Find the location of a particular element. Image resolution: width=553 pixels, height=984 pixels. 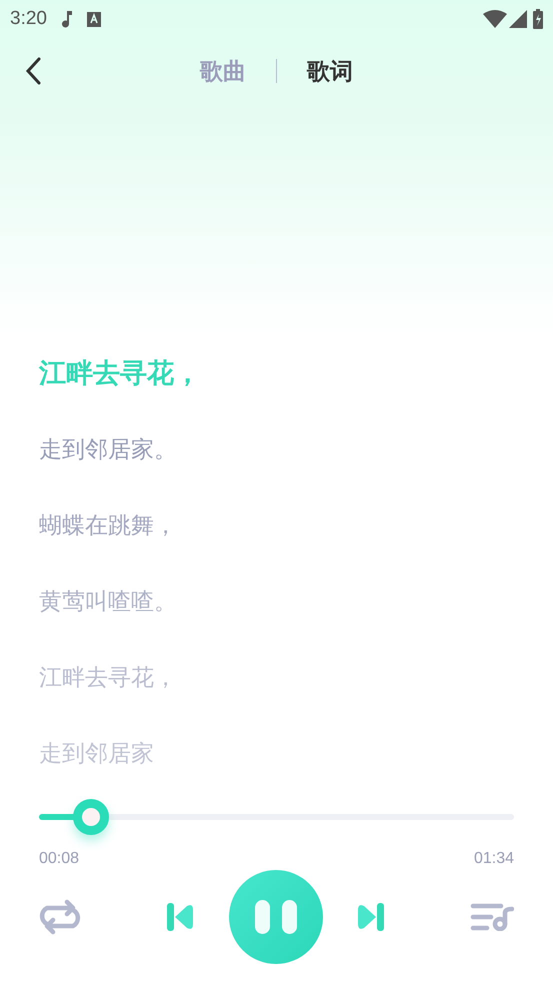

signal-icon is located at coordinates (518, 19).